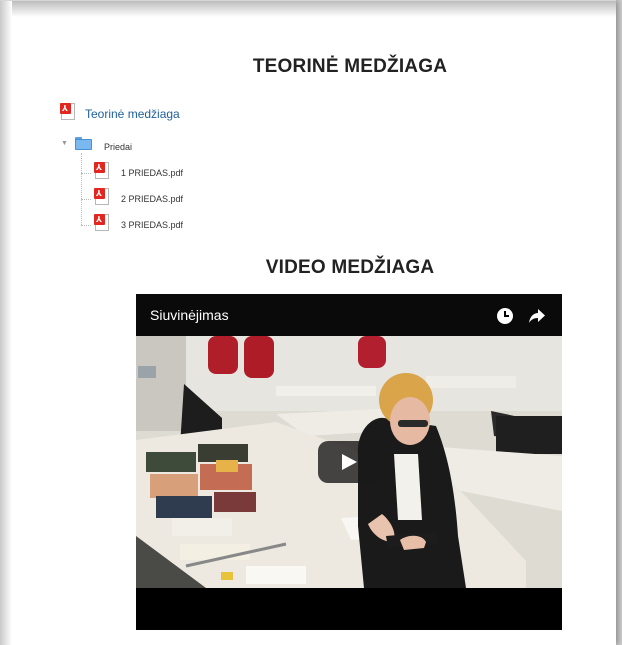 The image size is (622, 645). What do you see at coordinates (152, 173) in the screenshot?
I see `file-link-1-priedas: 1 PRIEDAS.pdf` at bounding box center [152, 173].